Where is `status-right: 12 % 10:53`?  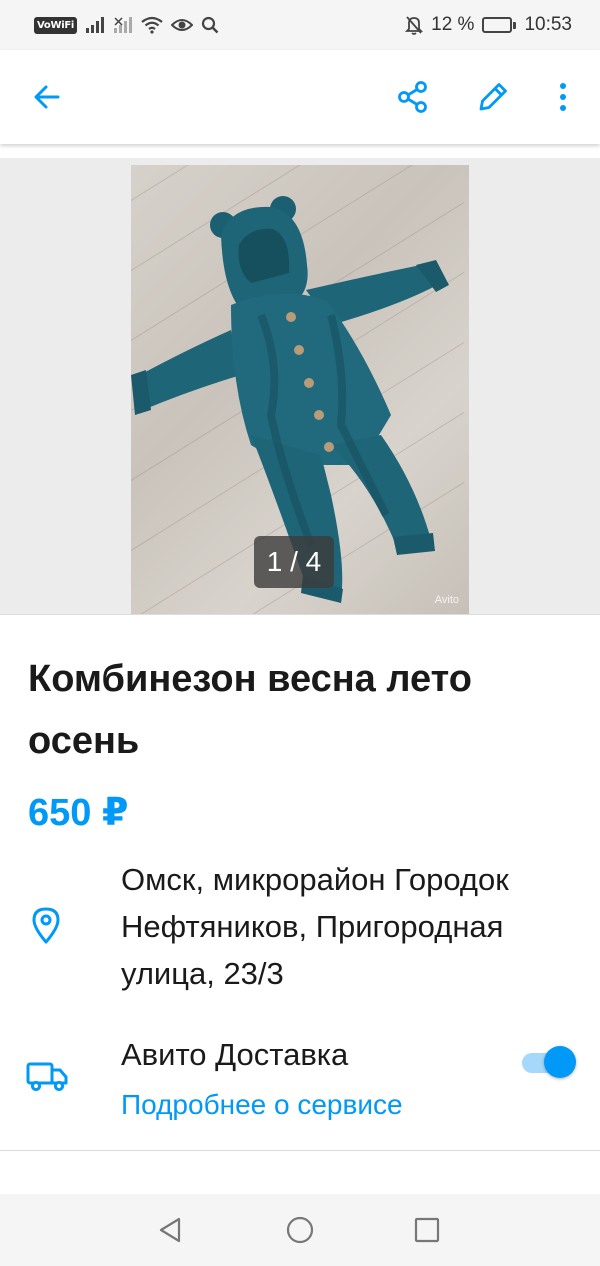
status-right: 12 % 10:53 is located at coordinates (488, 25).